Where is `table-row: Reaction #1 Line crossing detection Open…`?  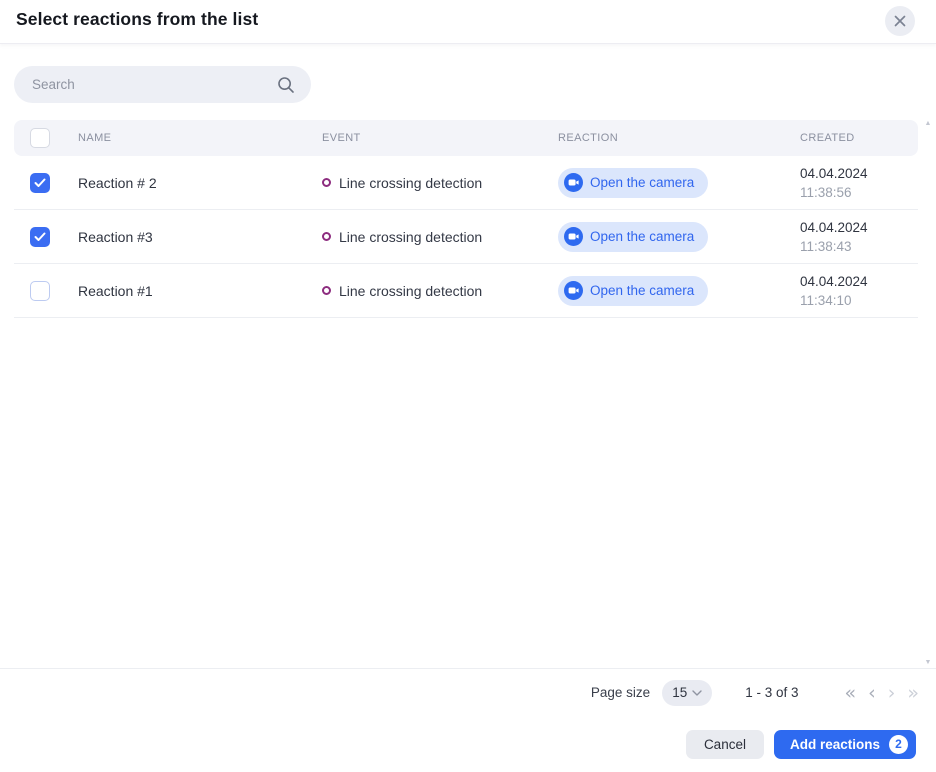
table-row: Reaction #1 Line crossing detection Open… is located at coordinates (466, 291).